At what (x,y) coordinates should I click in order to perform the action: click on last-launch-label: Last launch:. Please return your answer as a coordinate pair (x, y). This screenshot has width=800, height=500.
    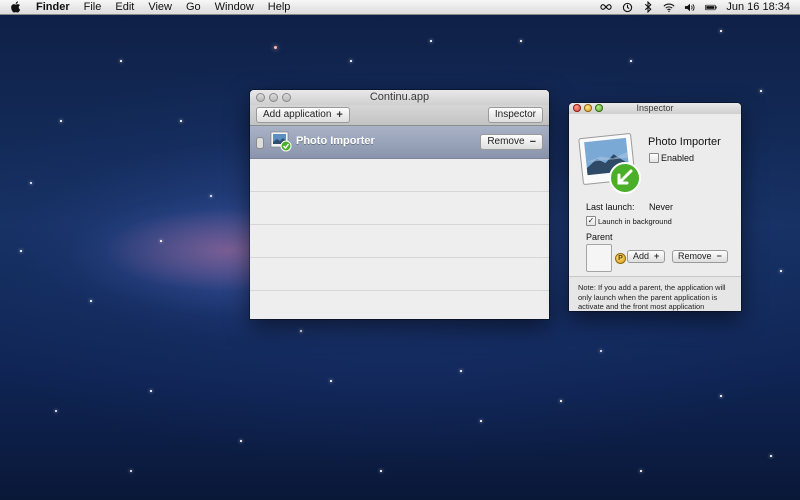
    Looking at the image, I should click on (610, 207).